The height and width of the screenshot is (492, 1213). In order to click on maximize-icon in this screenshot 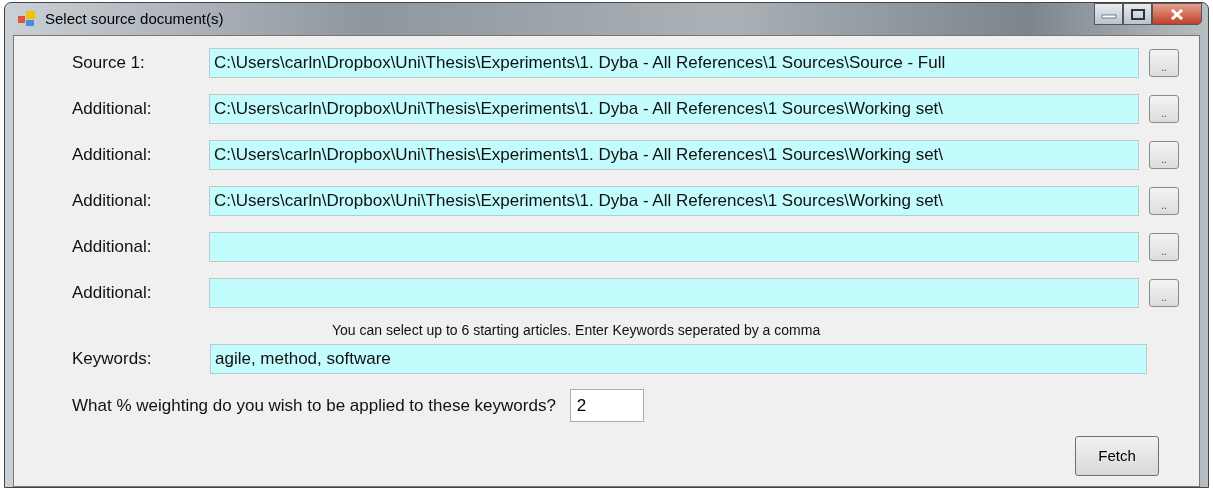, I will do `click(1137, 14)`.